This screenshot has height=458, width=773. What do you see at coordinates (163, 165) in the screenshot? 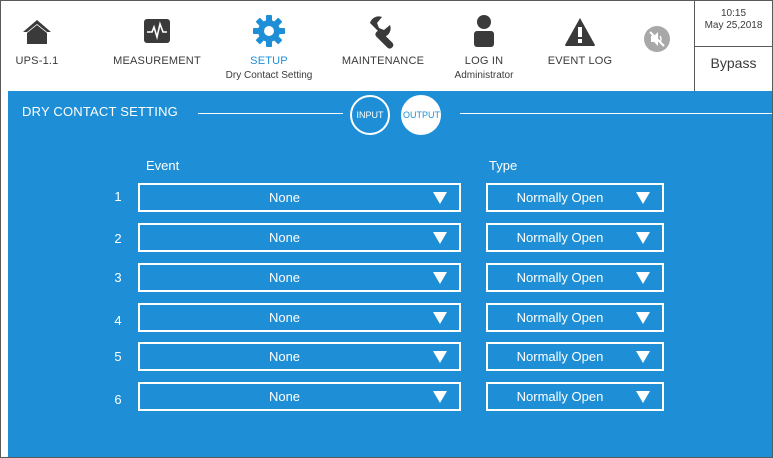
I see `event-column-header: Event` at bounding box center [163, 165].